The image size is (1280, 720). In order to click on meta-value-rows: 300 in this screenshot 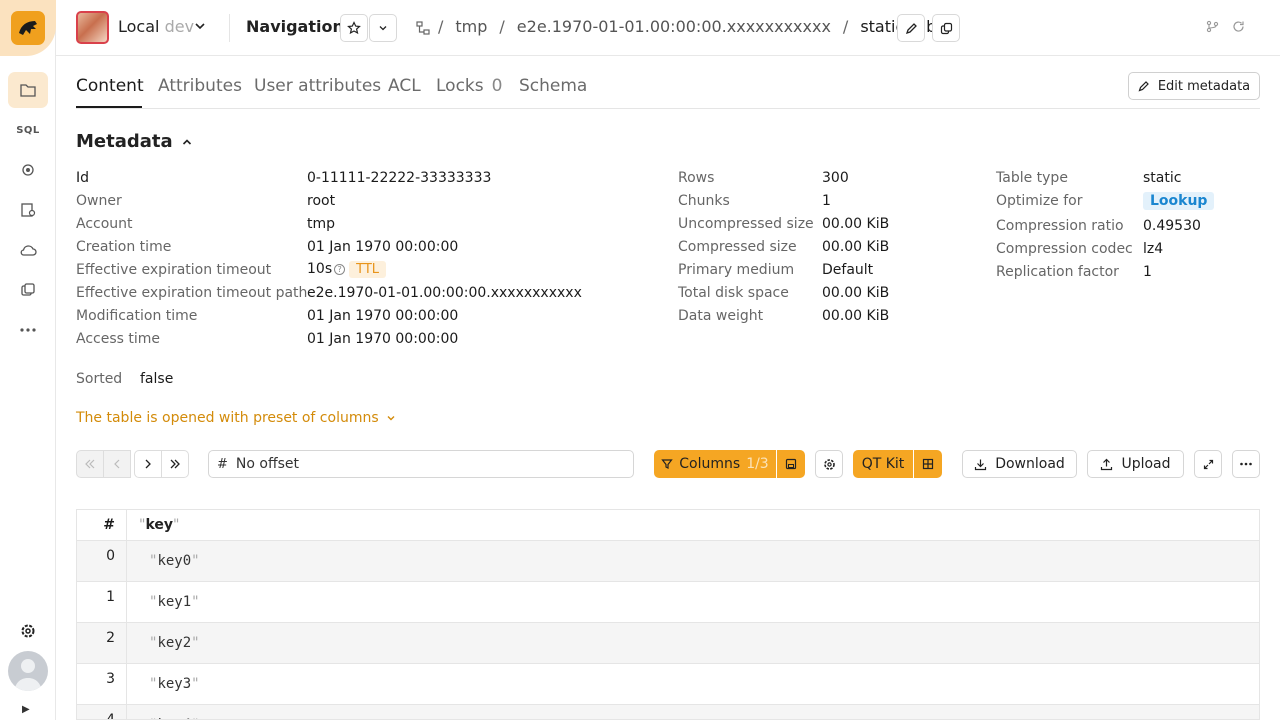, I will do `click(835, 178)`.